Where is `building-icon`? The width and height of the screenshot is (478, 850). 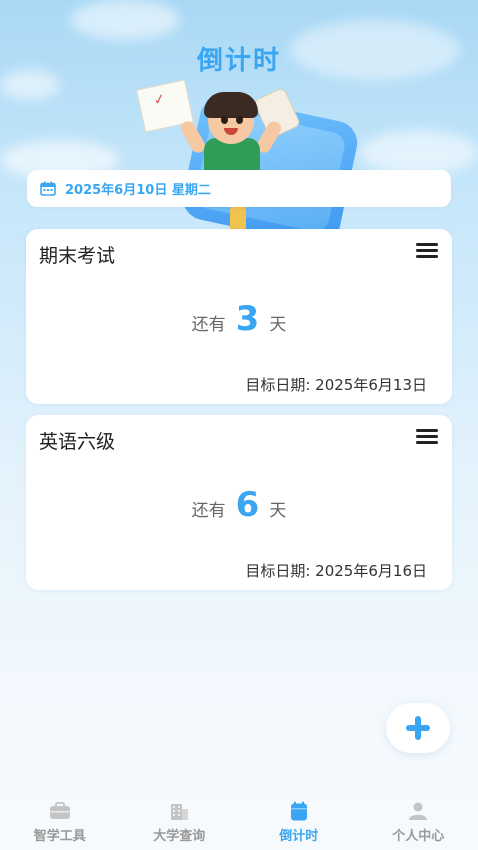
building-icon is located at coordinates (180, 812).